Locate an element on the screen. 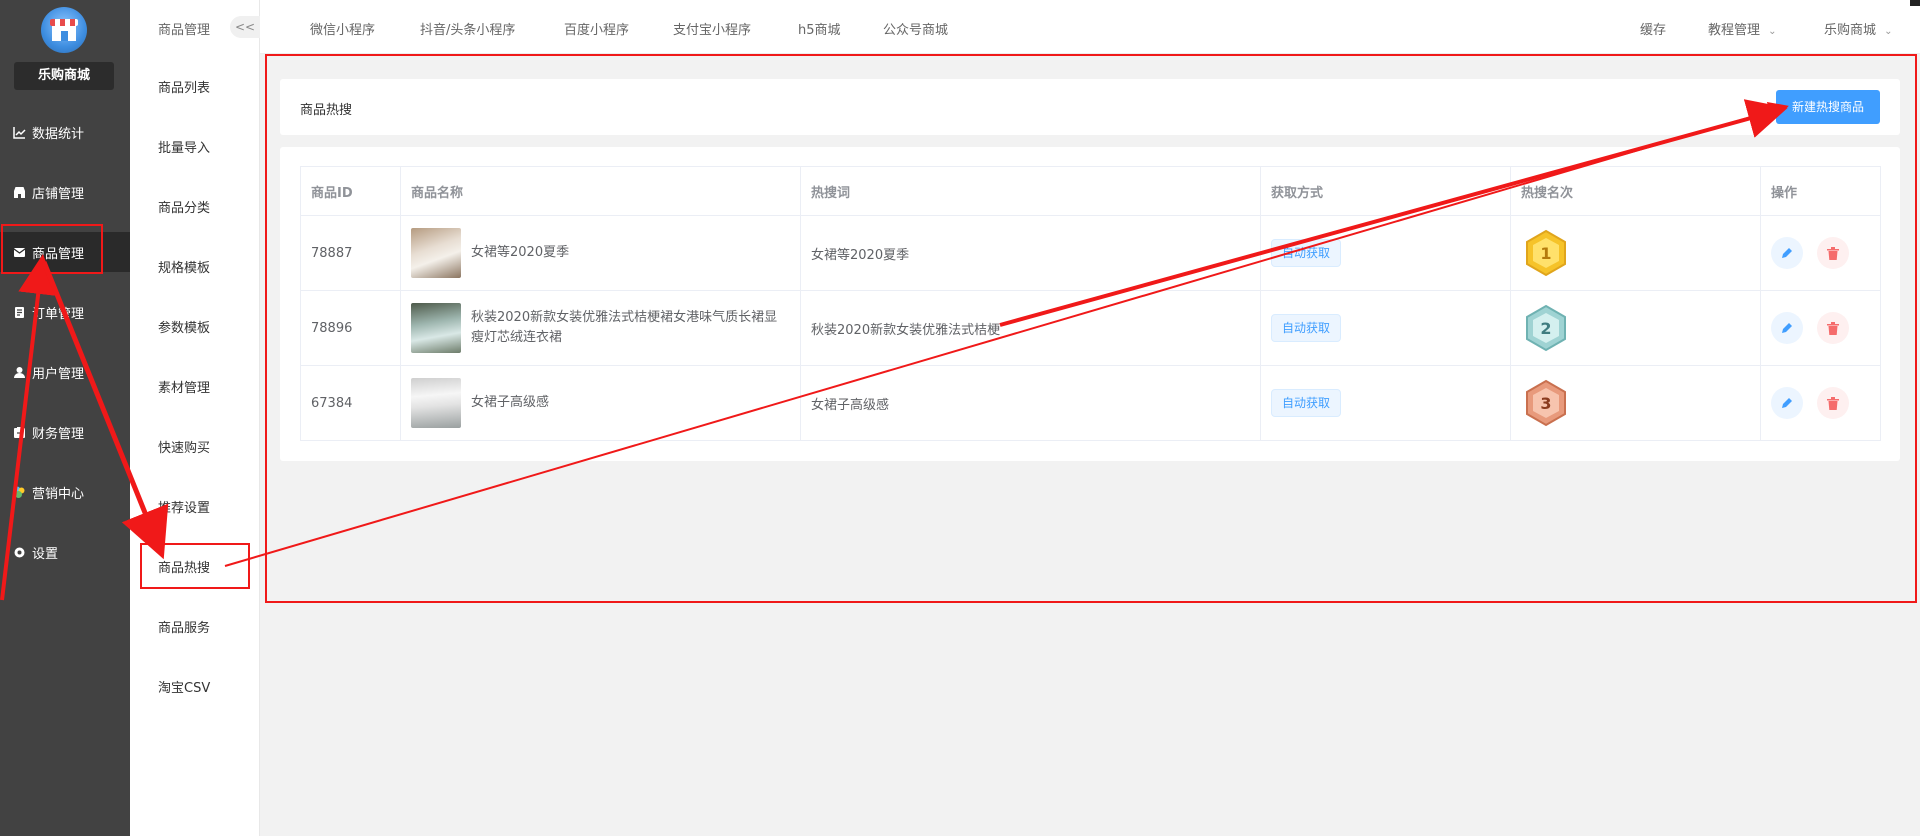 The width and height of the screenshot is (1920, 836). tab-douyin-mini: 抖音/头条小程序 is located at coordinates (467, 28).